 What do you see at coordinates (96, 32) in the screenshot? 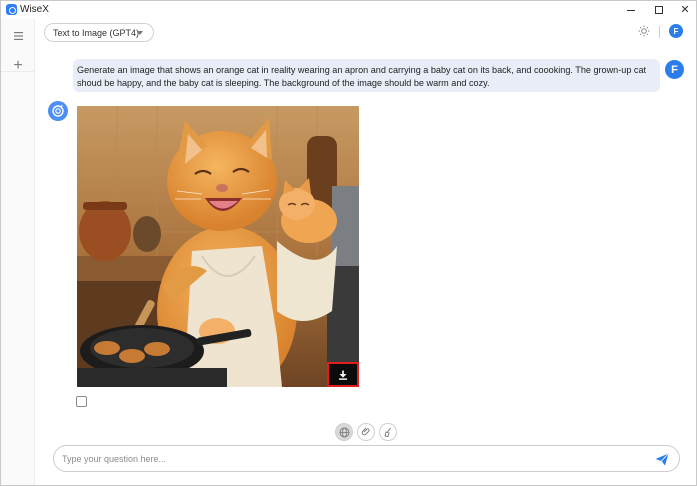
I see `model-selector-value: Text to Image (GPT4)` at bounding box center [96, 32].